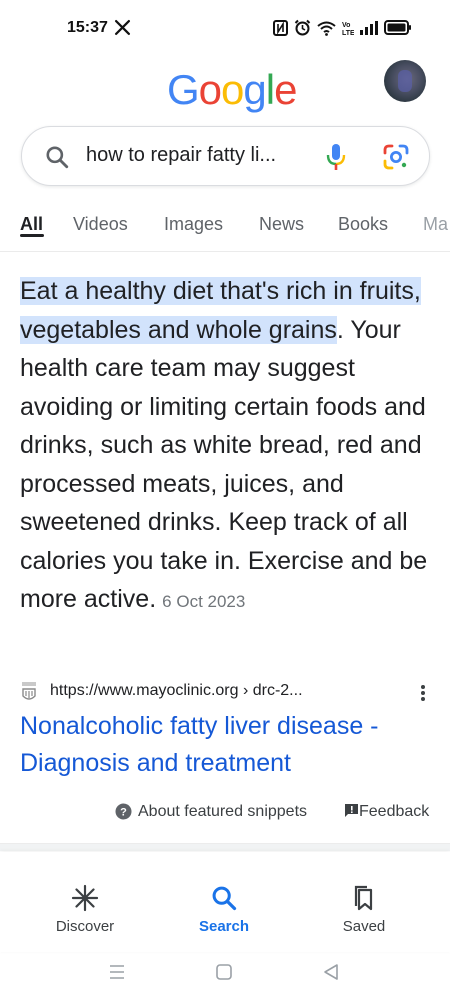  I want to click on feedback-link: Feedback, so click(394, 812).